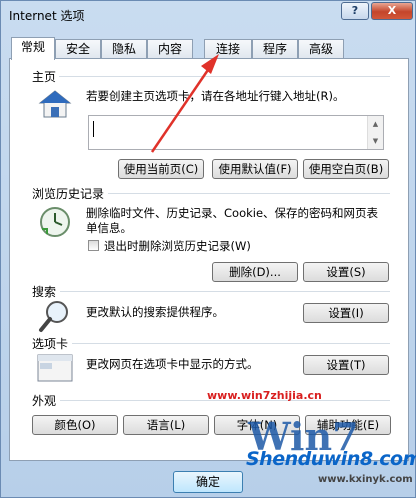 The image size is (416, 498). What do you see at coordinates (365, 479) in the screenshot?
I see `watermark-sub: www.kxinyk.com` at bounding box center [365, 479].